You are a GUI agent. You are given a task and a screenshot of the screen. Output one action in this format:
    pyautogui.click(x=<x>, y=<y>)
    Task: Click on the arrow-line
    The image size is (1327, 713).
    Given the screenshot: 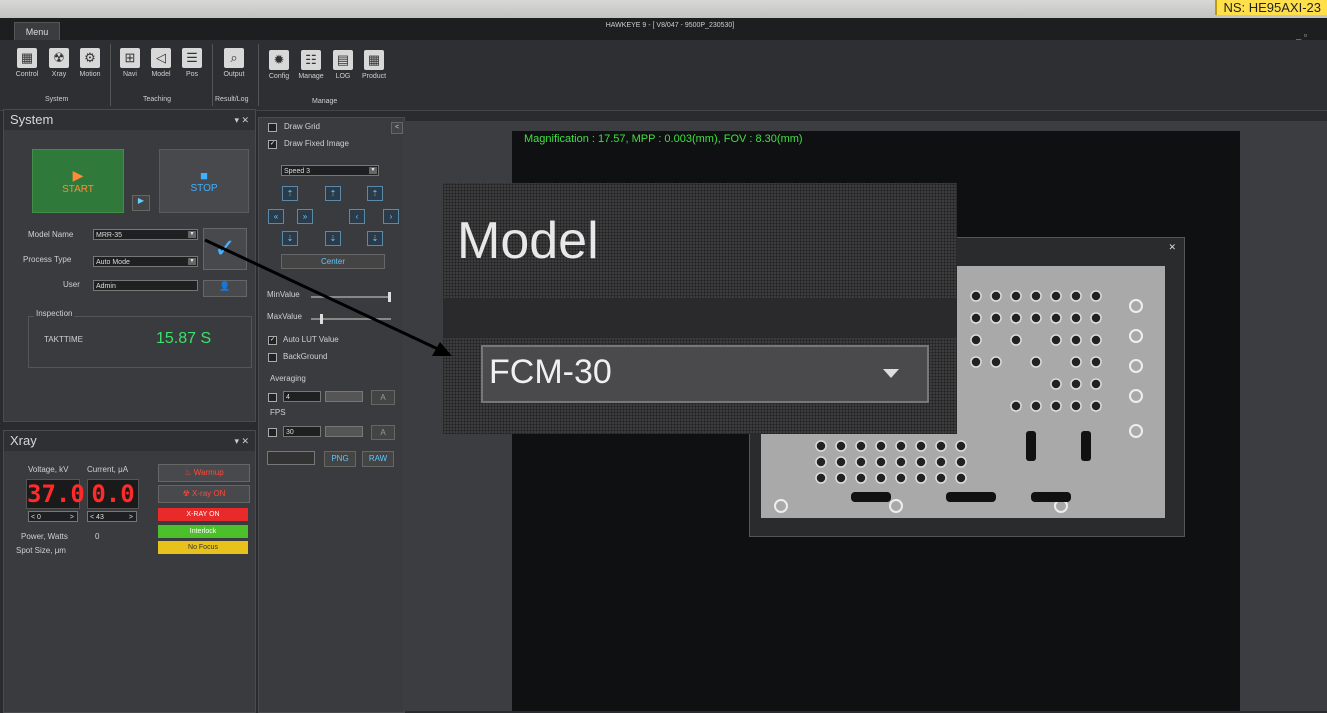 What is the action you would take?
    pyautogui.click(x=322, y=295)
    